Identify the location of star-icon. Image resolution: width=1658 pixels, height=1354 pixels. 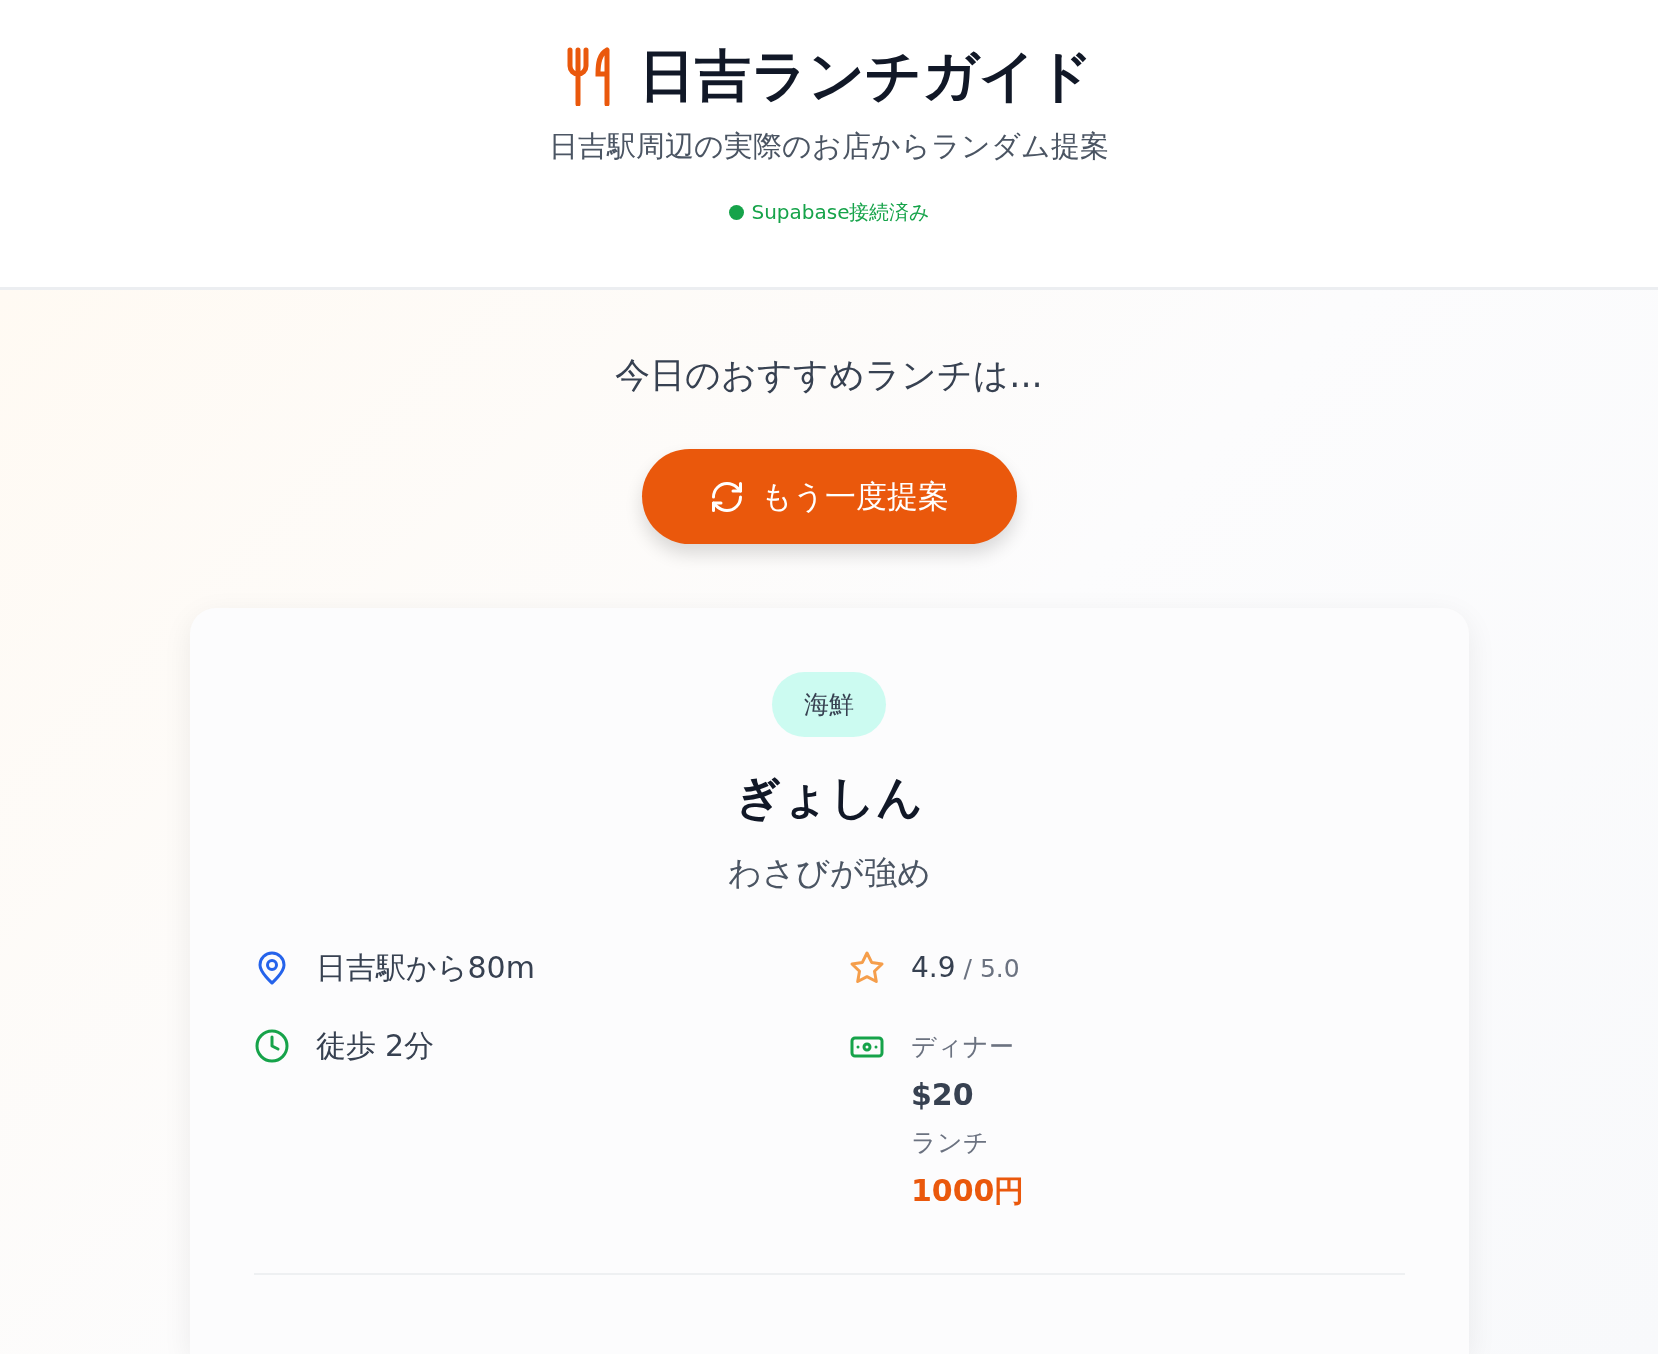
(867, 968).